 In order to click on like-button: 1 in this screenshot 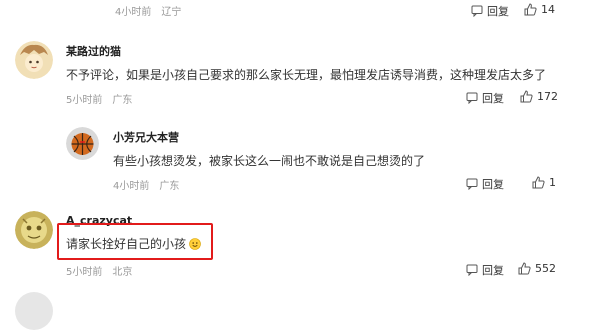, I will do `click(544, 182)`.